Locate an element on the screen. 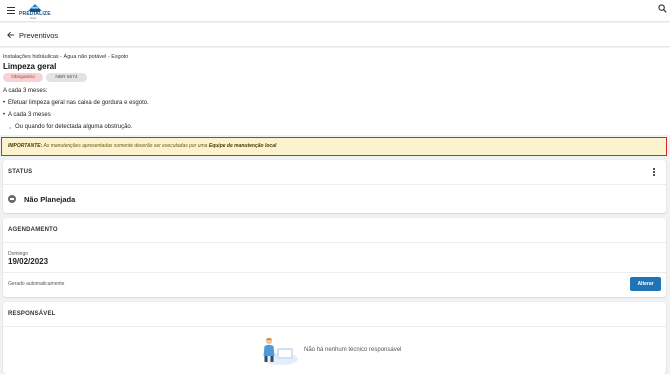 This screenshot has height=374, width=670. back-arrow-icon is located at coordinates (11, 35).